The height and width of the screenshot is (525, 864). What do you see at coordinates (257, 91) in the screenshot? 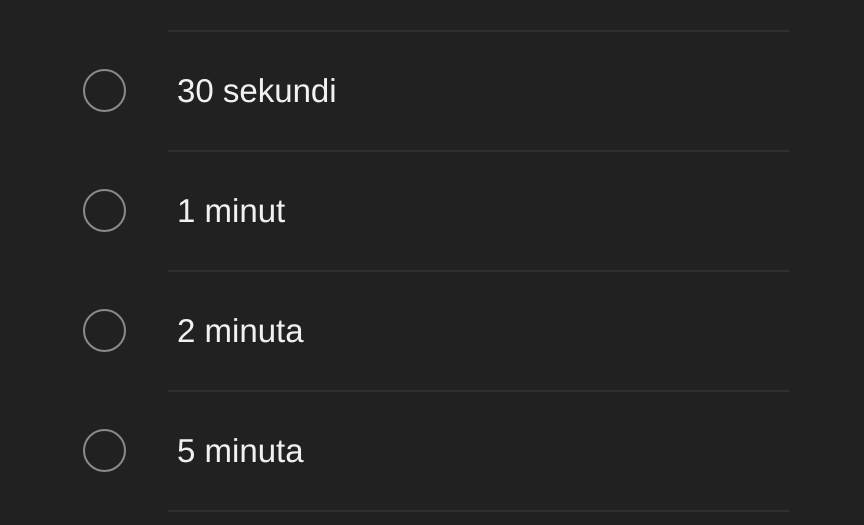
I see `option-label: 30 sekundi` at bounding box center [257, 91].